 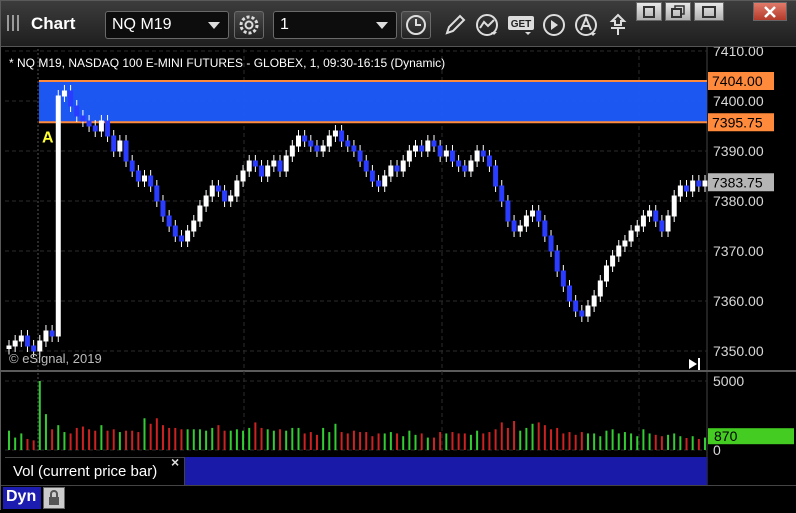 What do you see at coordinates (487, 25) in the screenshot?
I see `study-button` at bounding box center [487, 25].